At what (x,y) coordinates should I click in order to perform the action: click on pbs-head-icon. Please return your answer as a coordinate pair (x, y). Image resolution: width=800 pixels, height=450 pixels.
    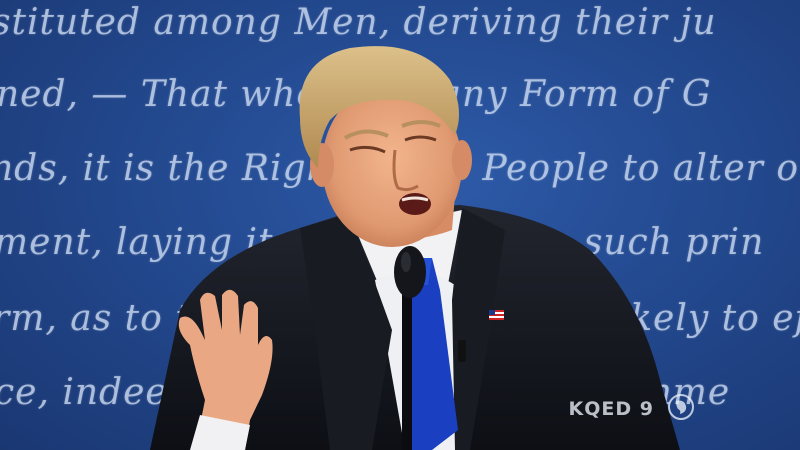
    Looking at the image, I should click on (681, 409).